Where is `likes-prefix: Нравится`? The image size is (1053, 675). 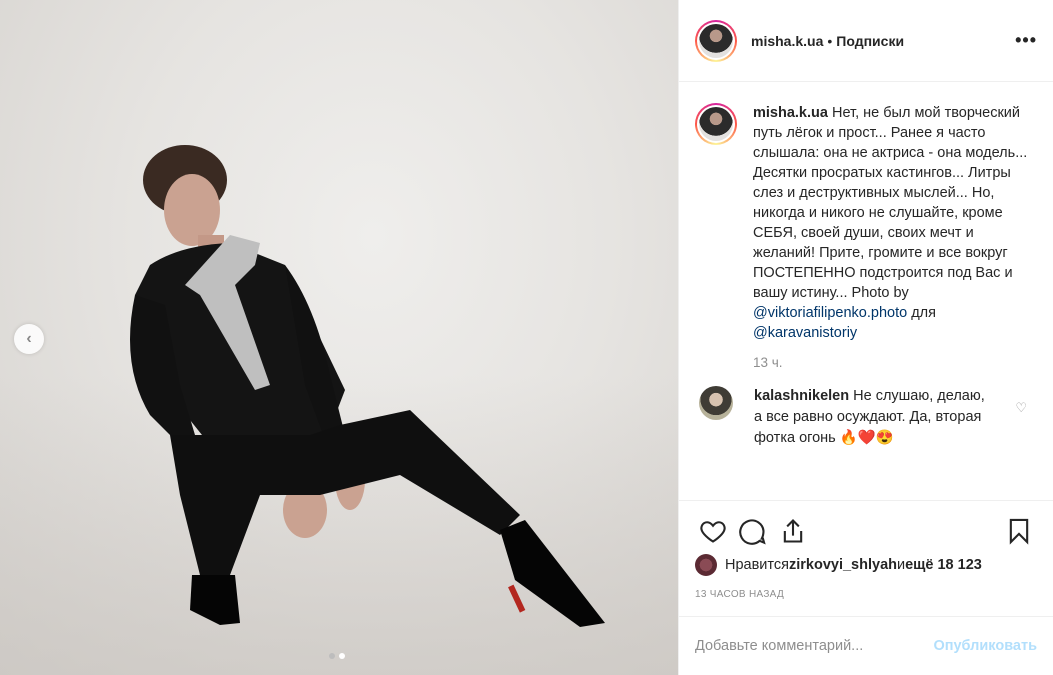
likes-prefix: Нравится is located at coordinates (757, 565).